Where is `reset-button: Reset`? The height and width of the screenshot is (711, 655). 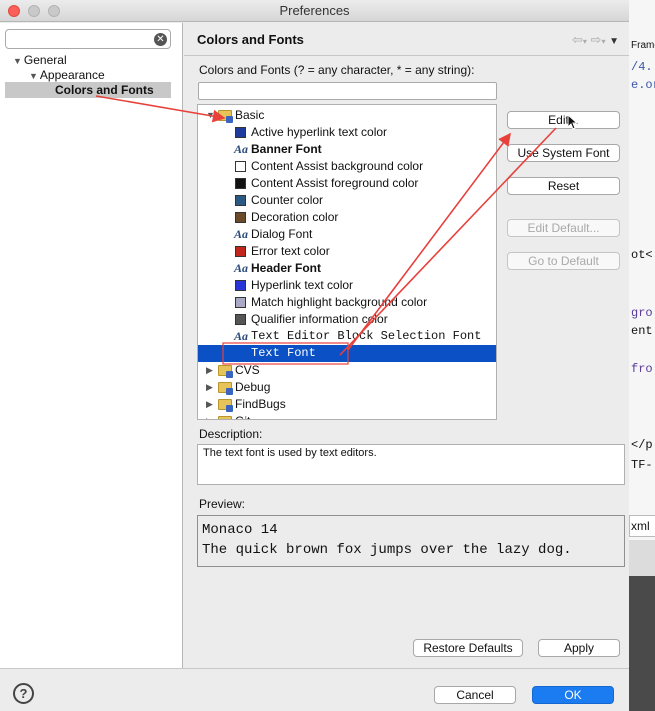 reset-button: Reset is located at coordinates (563, 186).